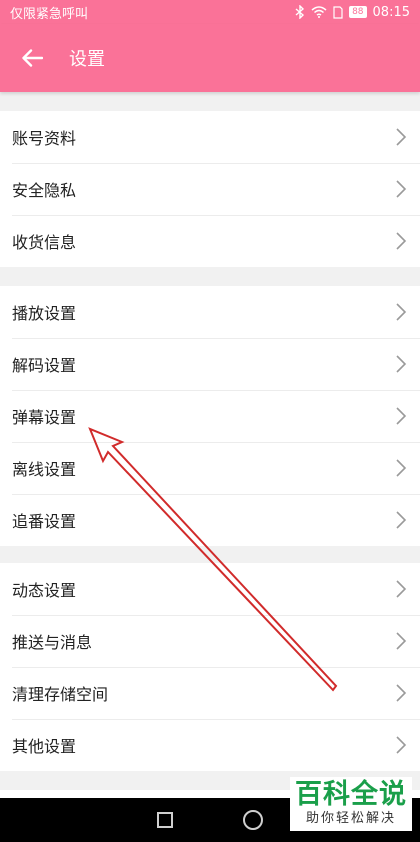 The height and width of the screenshot is (842, 420). What do you see at coordinates (49, 14) in the screenshot?
I see `carrier-text: 仅限紧急呼叫` at bounding box center [49, 14].